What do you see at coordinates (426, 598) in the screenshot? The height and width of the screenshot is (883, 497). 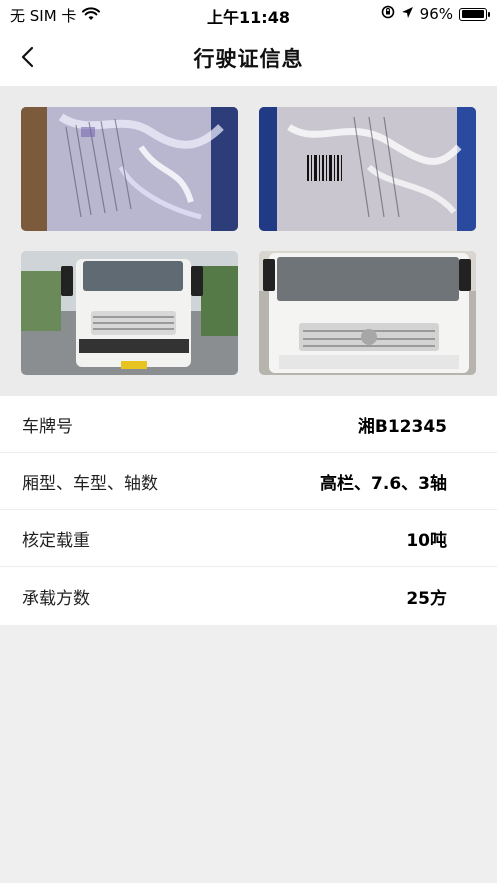 I see `volume-value: 25方` at bounding box center [426, 598].